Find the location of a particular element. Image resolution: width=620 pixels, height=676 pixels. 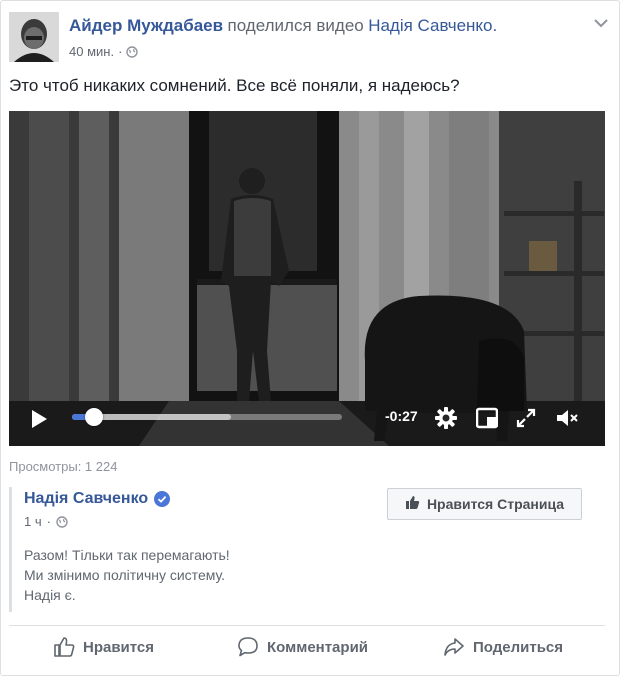

like-page-button: Нравится Страница is located at coordinates (484, 504).